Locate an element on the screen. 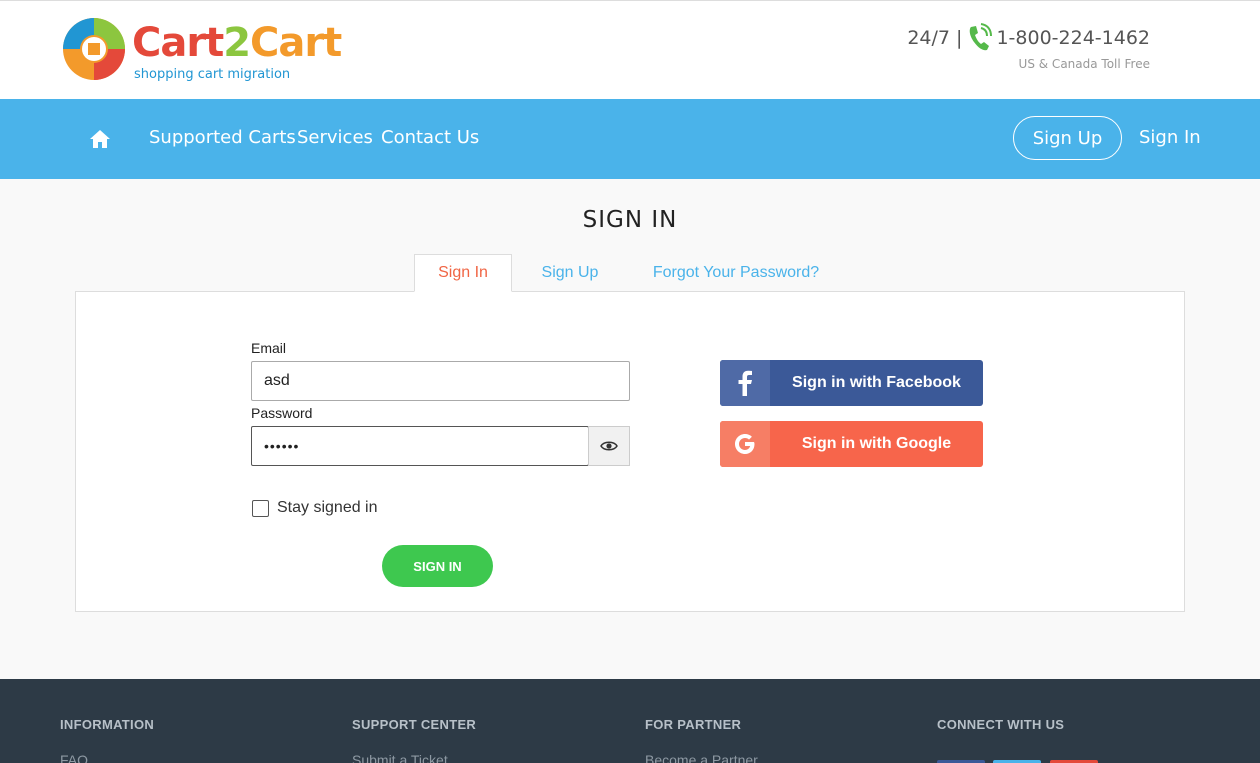 This screenshot has width=1260, height=763. footer-link-faq: FAQ is located at coordinates (74, 757).